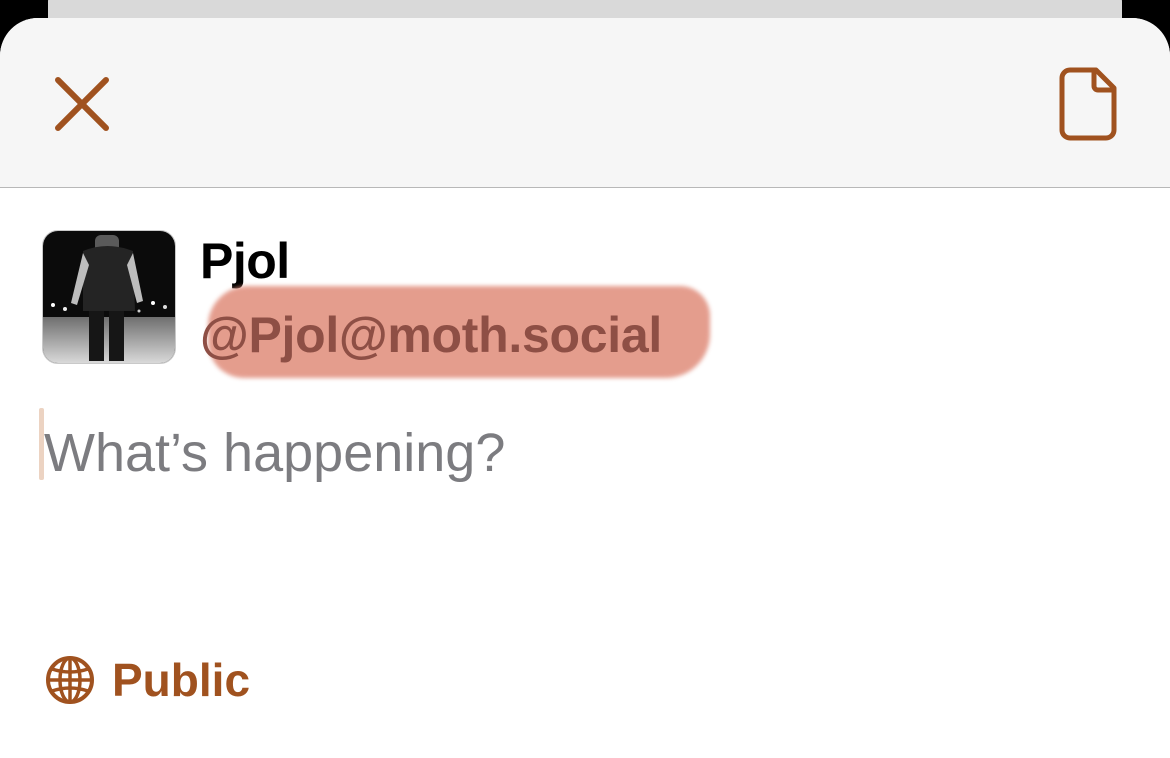 The height and width of the screenshot is (758, 1170). I want to click on visibility-button: Public, so click(147, 680).